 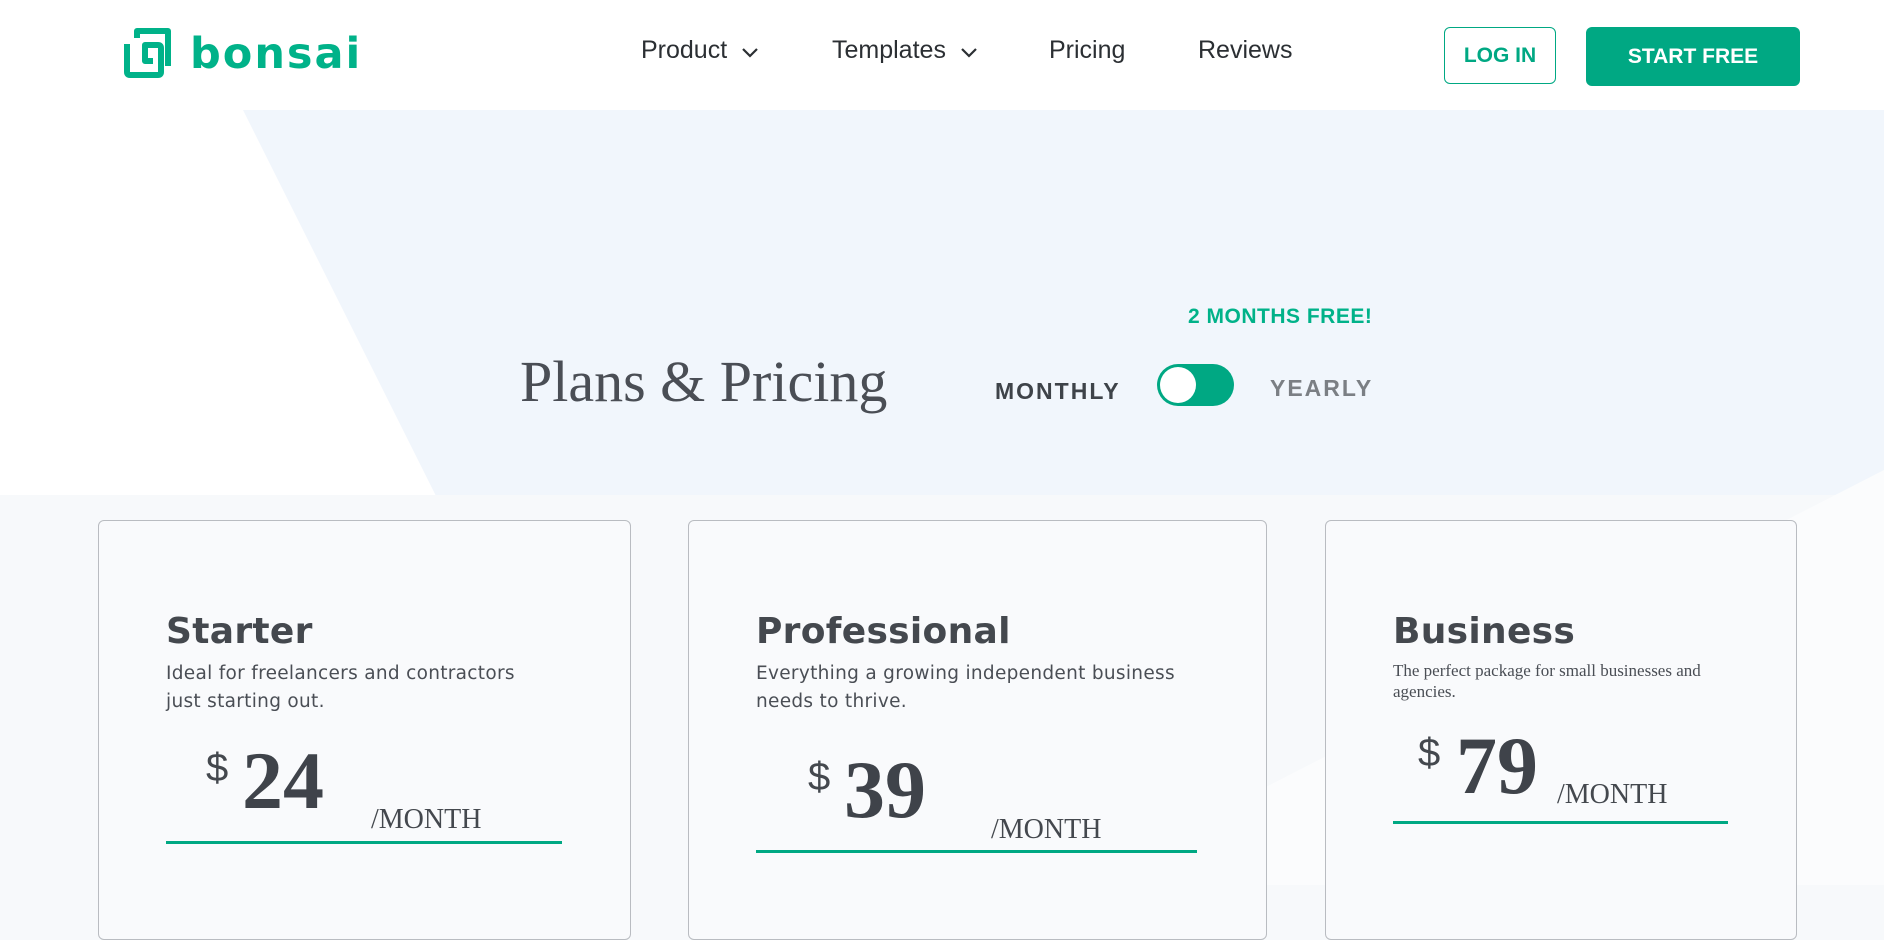 I want to click on price-amount: 24, so click(x=283, y=780).